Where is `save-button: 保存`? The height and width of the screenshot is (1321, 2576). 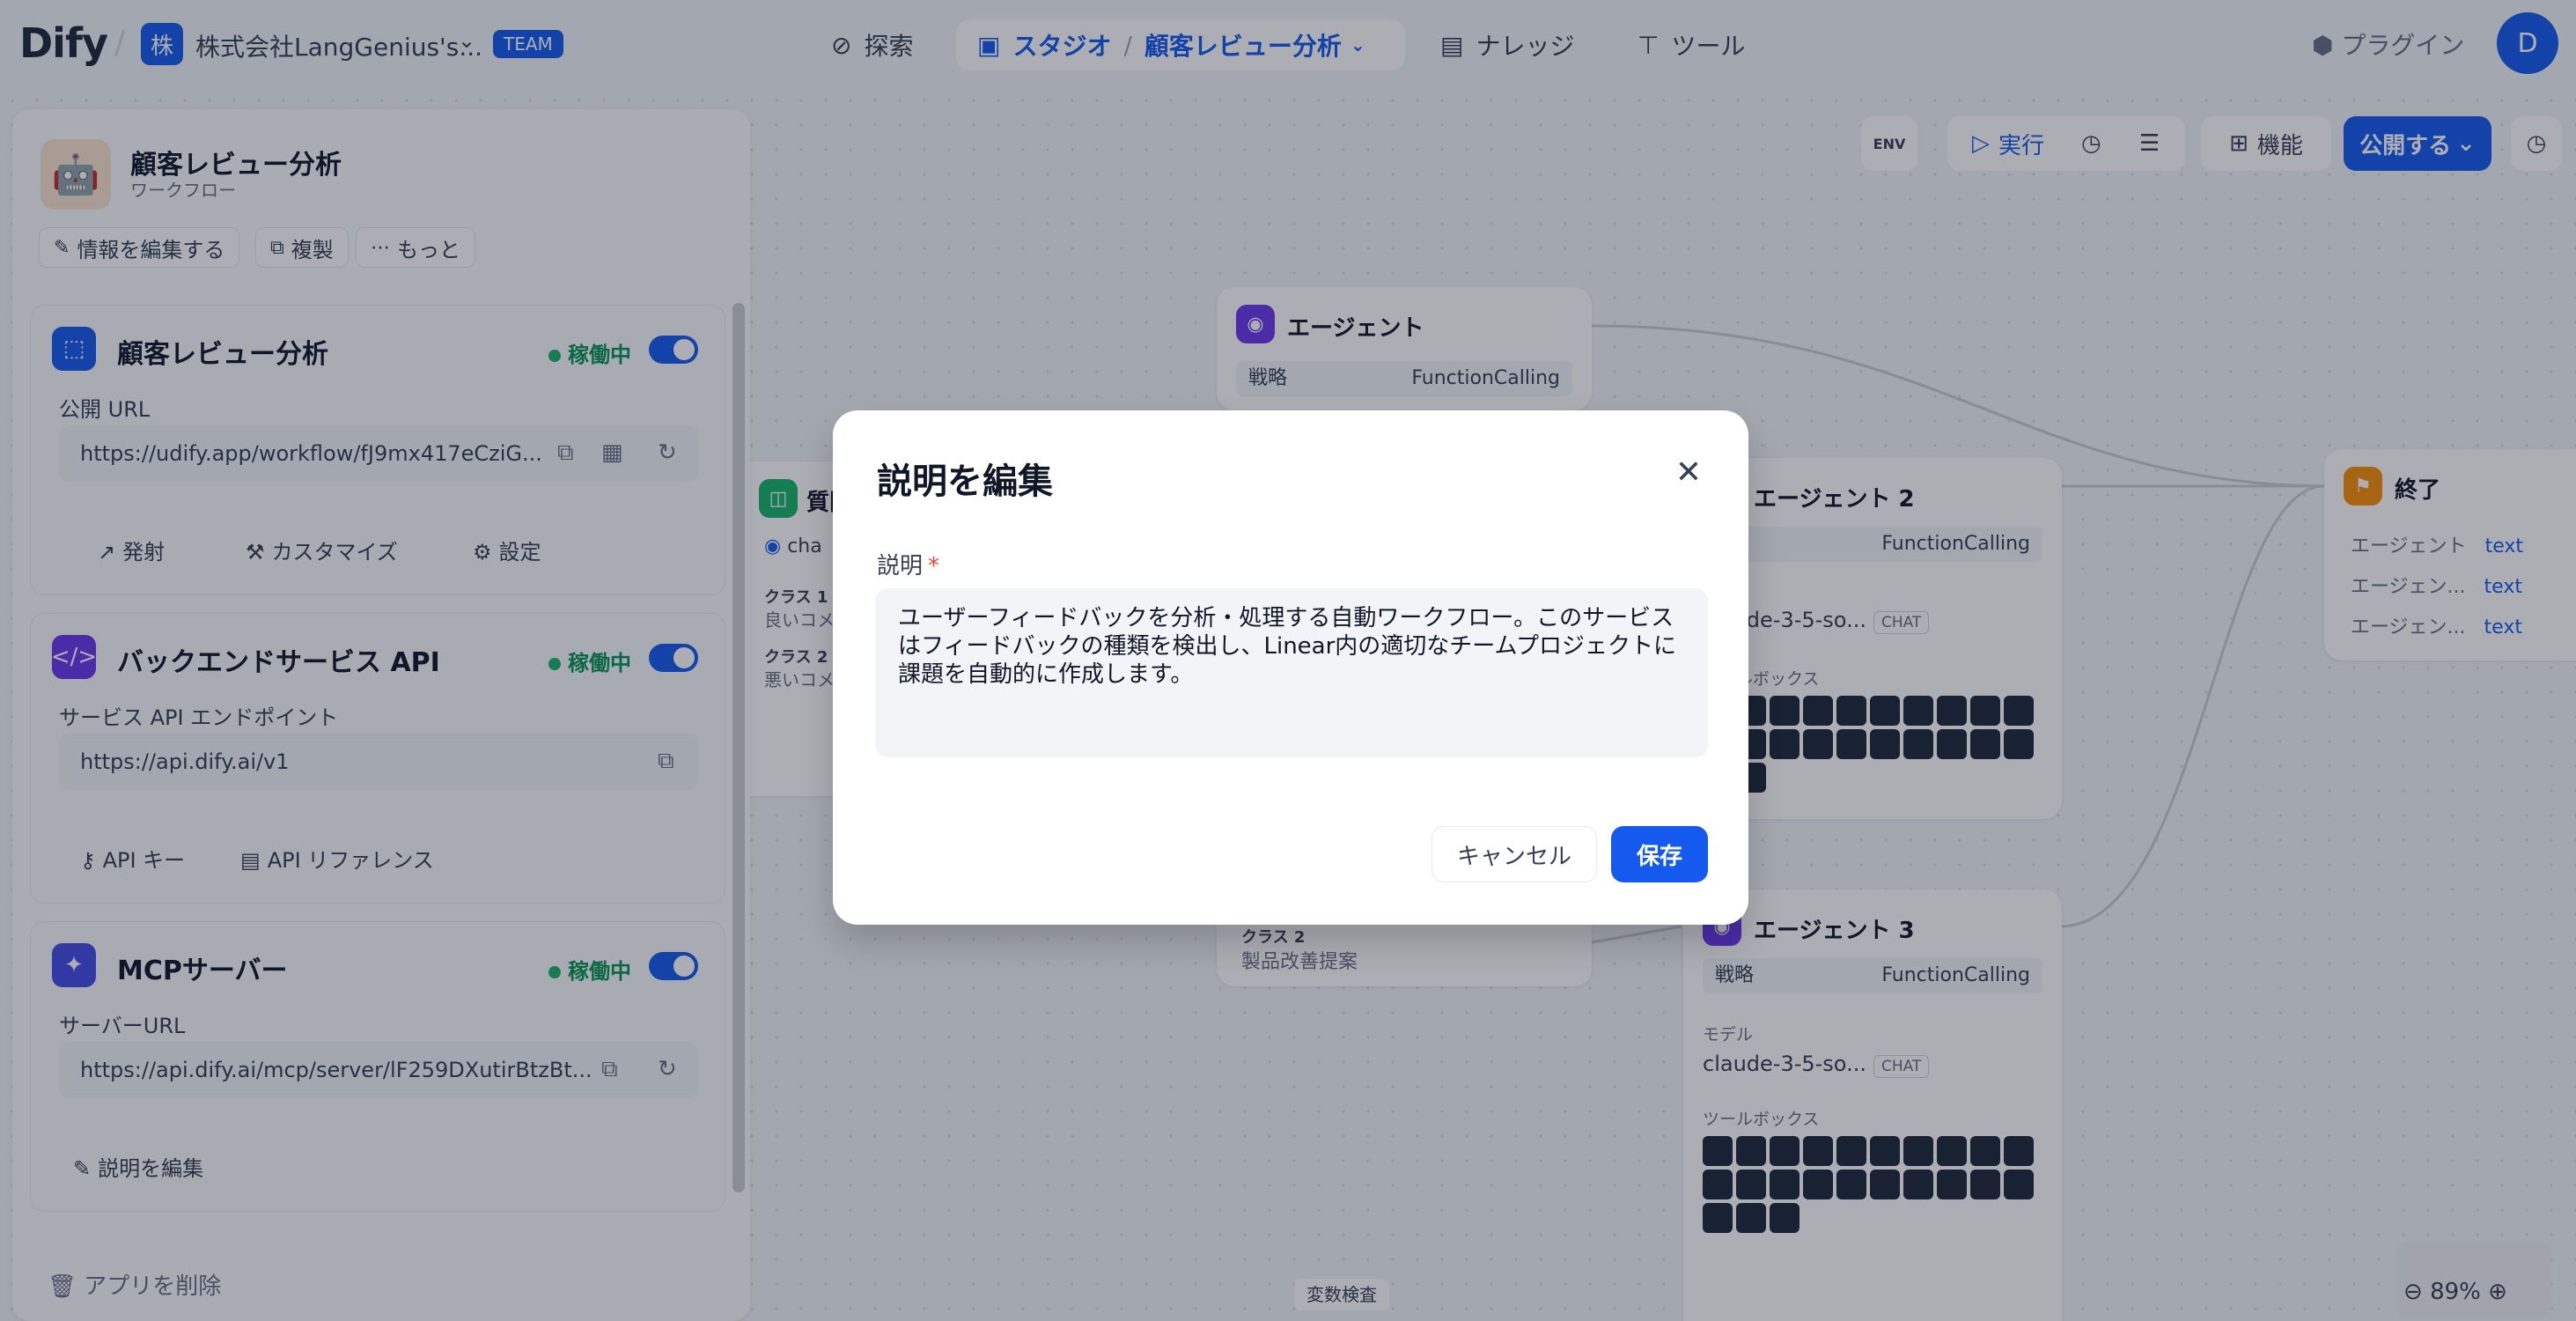 save-button: 保存 is located at coordinates (1660, 854).